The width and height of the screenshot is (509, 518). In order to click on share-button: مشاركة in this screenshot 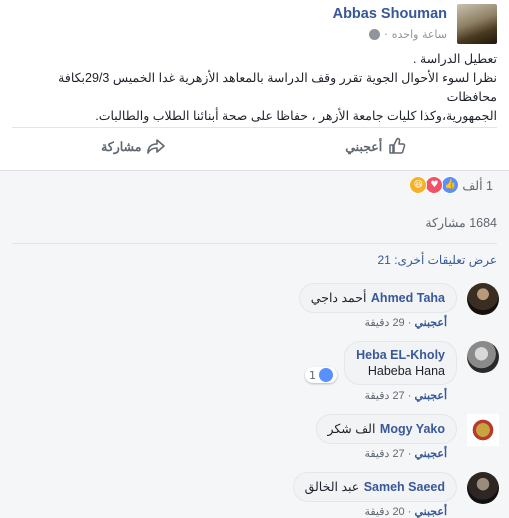, I will do `click(133, 146)`.